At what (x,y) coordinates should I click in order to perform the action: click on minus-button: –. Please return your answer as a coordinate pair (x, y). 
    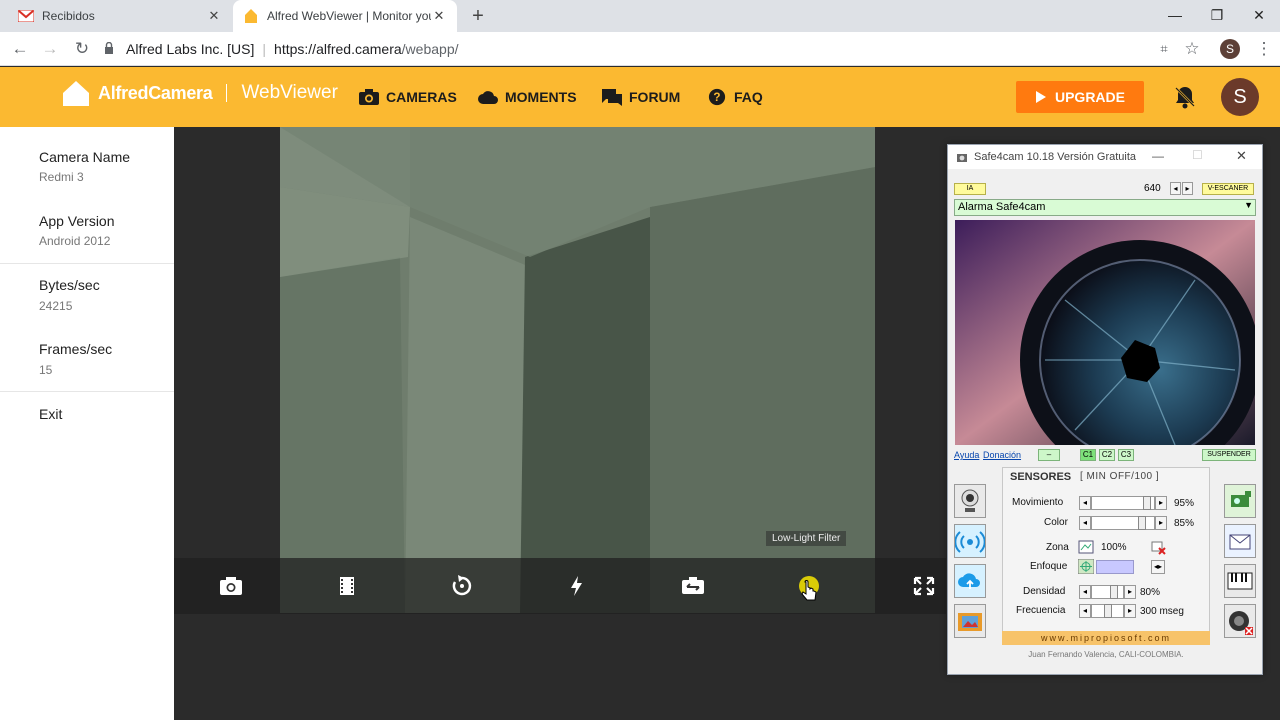
    Looking at the image, I should click on (1049, 455).